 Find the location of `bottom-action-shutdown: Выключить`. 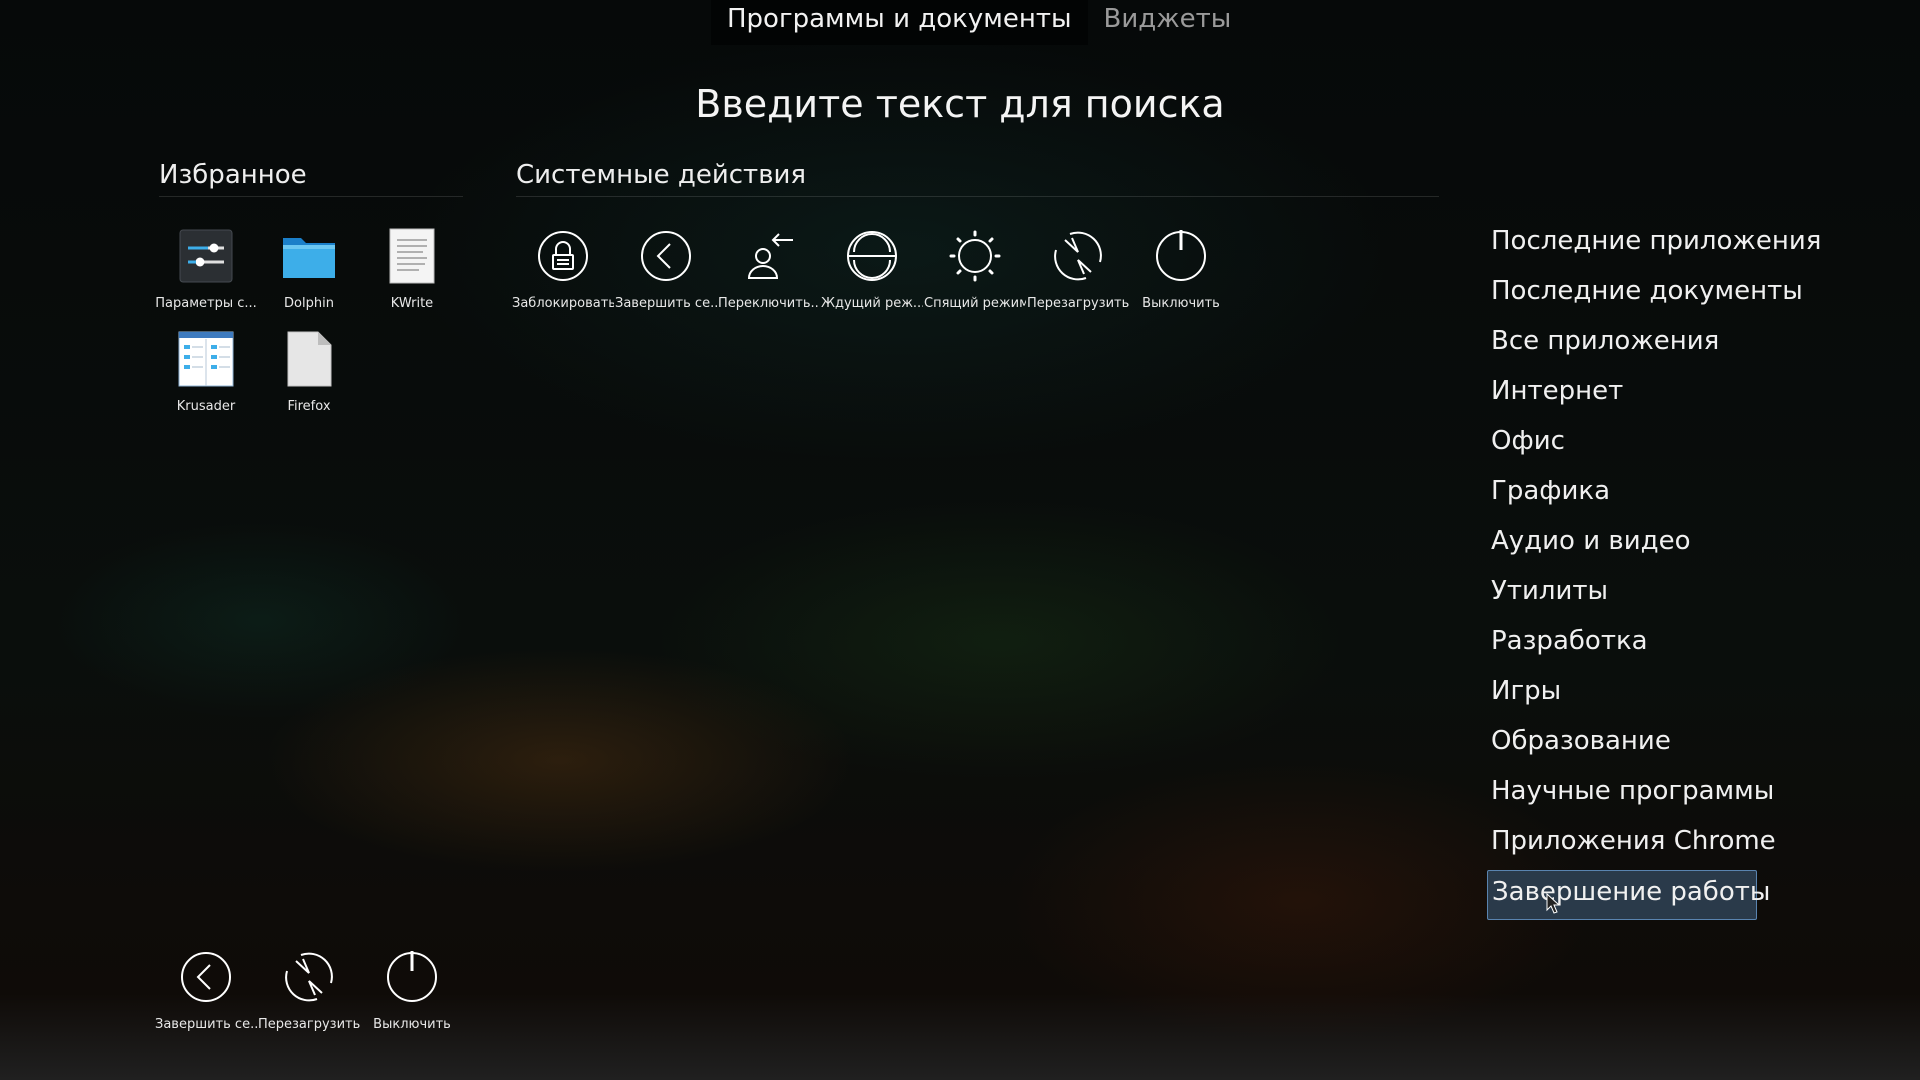

bottom-action-shutdown: Выключить is located at coordinates (412, 999).